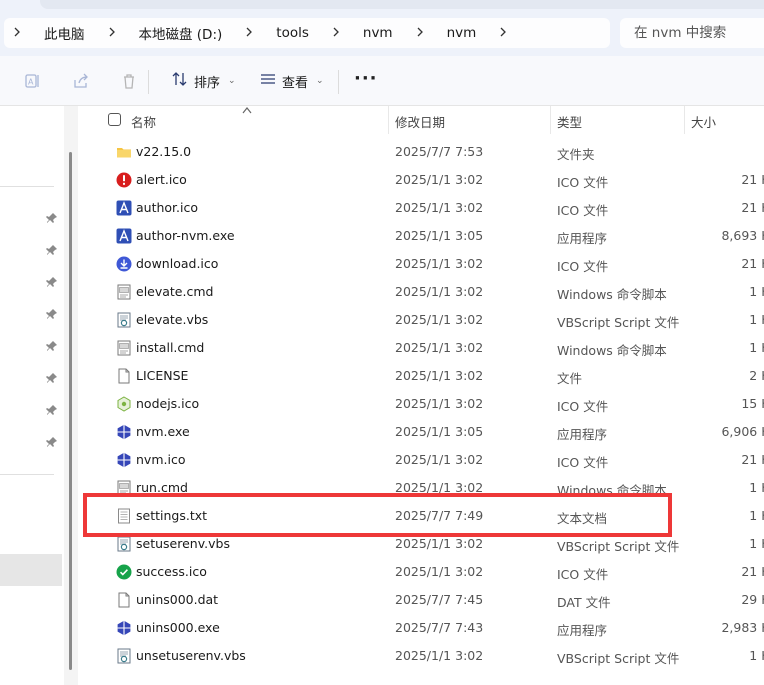 The height and width of the screenshot is (685, 764). Describe the element at coordinates (320, 81) in the screenshot. I see `chevron-down-icon: ⌄` at that location.